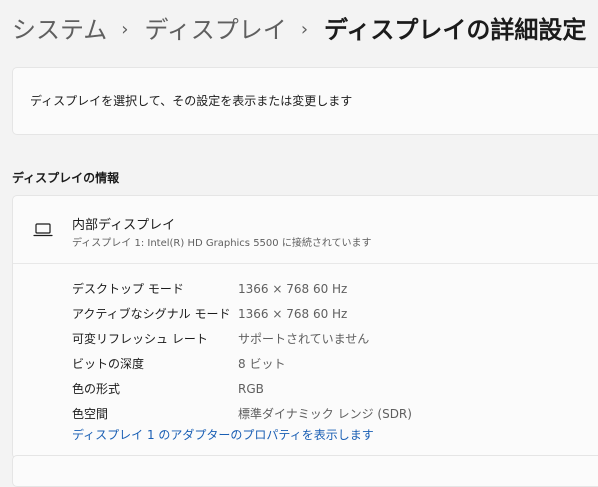 This screenshot has height=487, width=598. I want to click on breadcrumb: システム › ディスプレイ › ディスプレイの詳細設定, so click(299, 30).